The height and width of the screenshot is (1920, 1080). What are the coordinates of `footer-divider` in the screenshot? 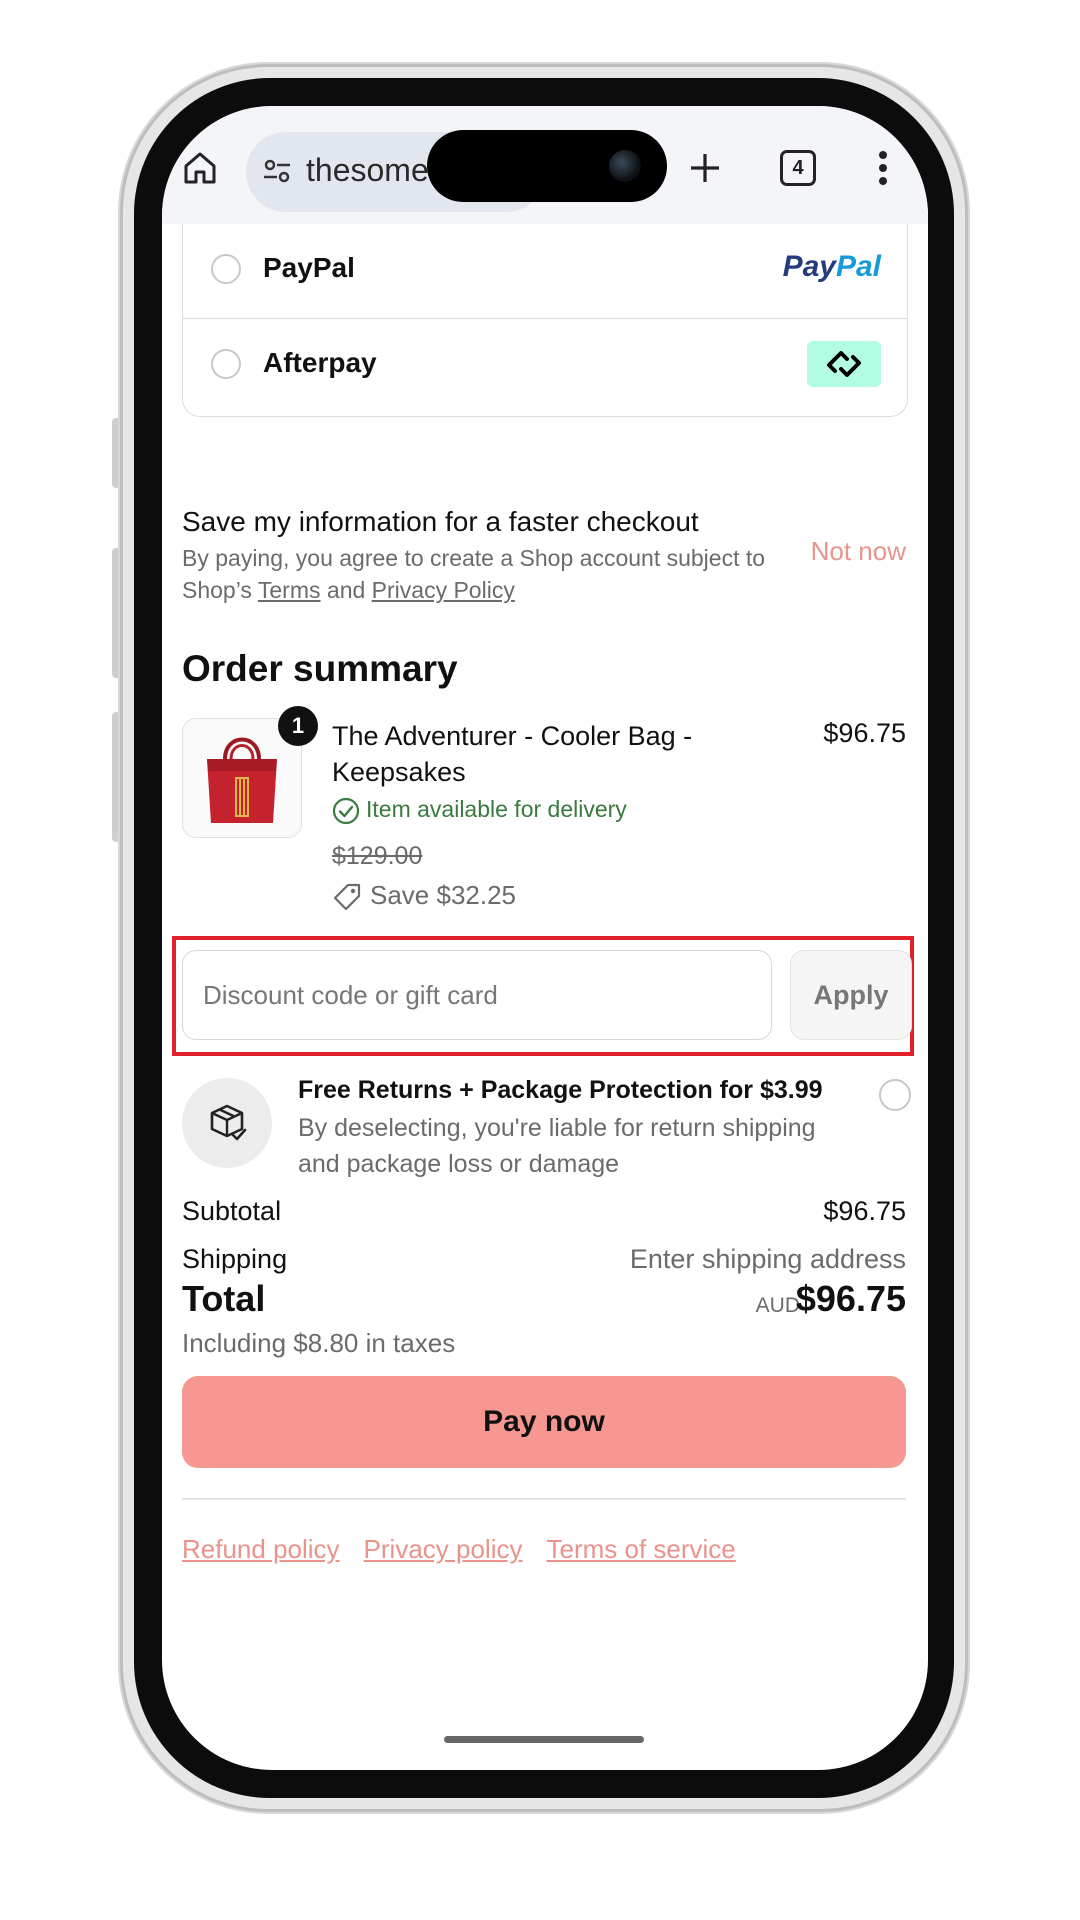 It's located at (544, 1499).